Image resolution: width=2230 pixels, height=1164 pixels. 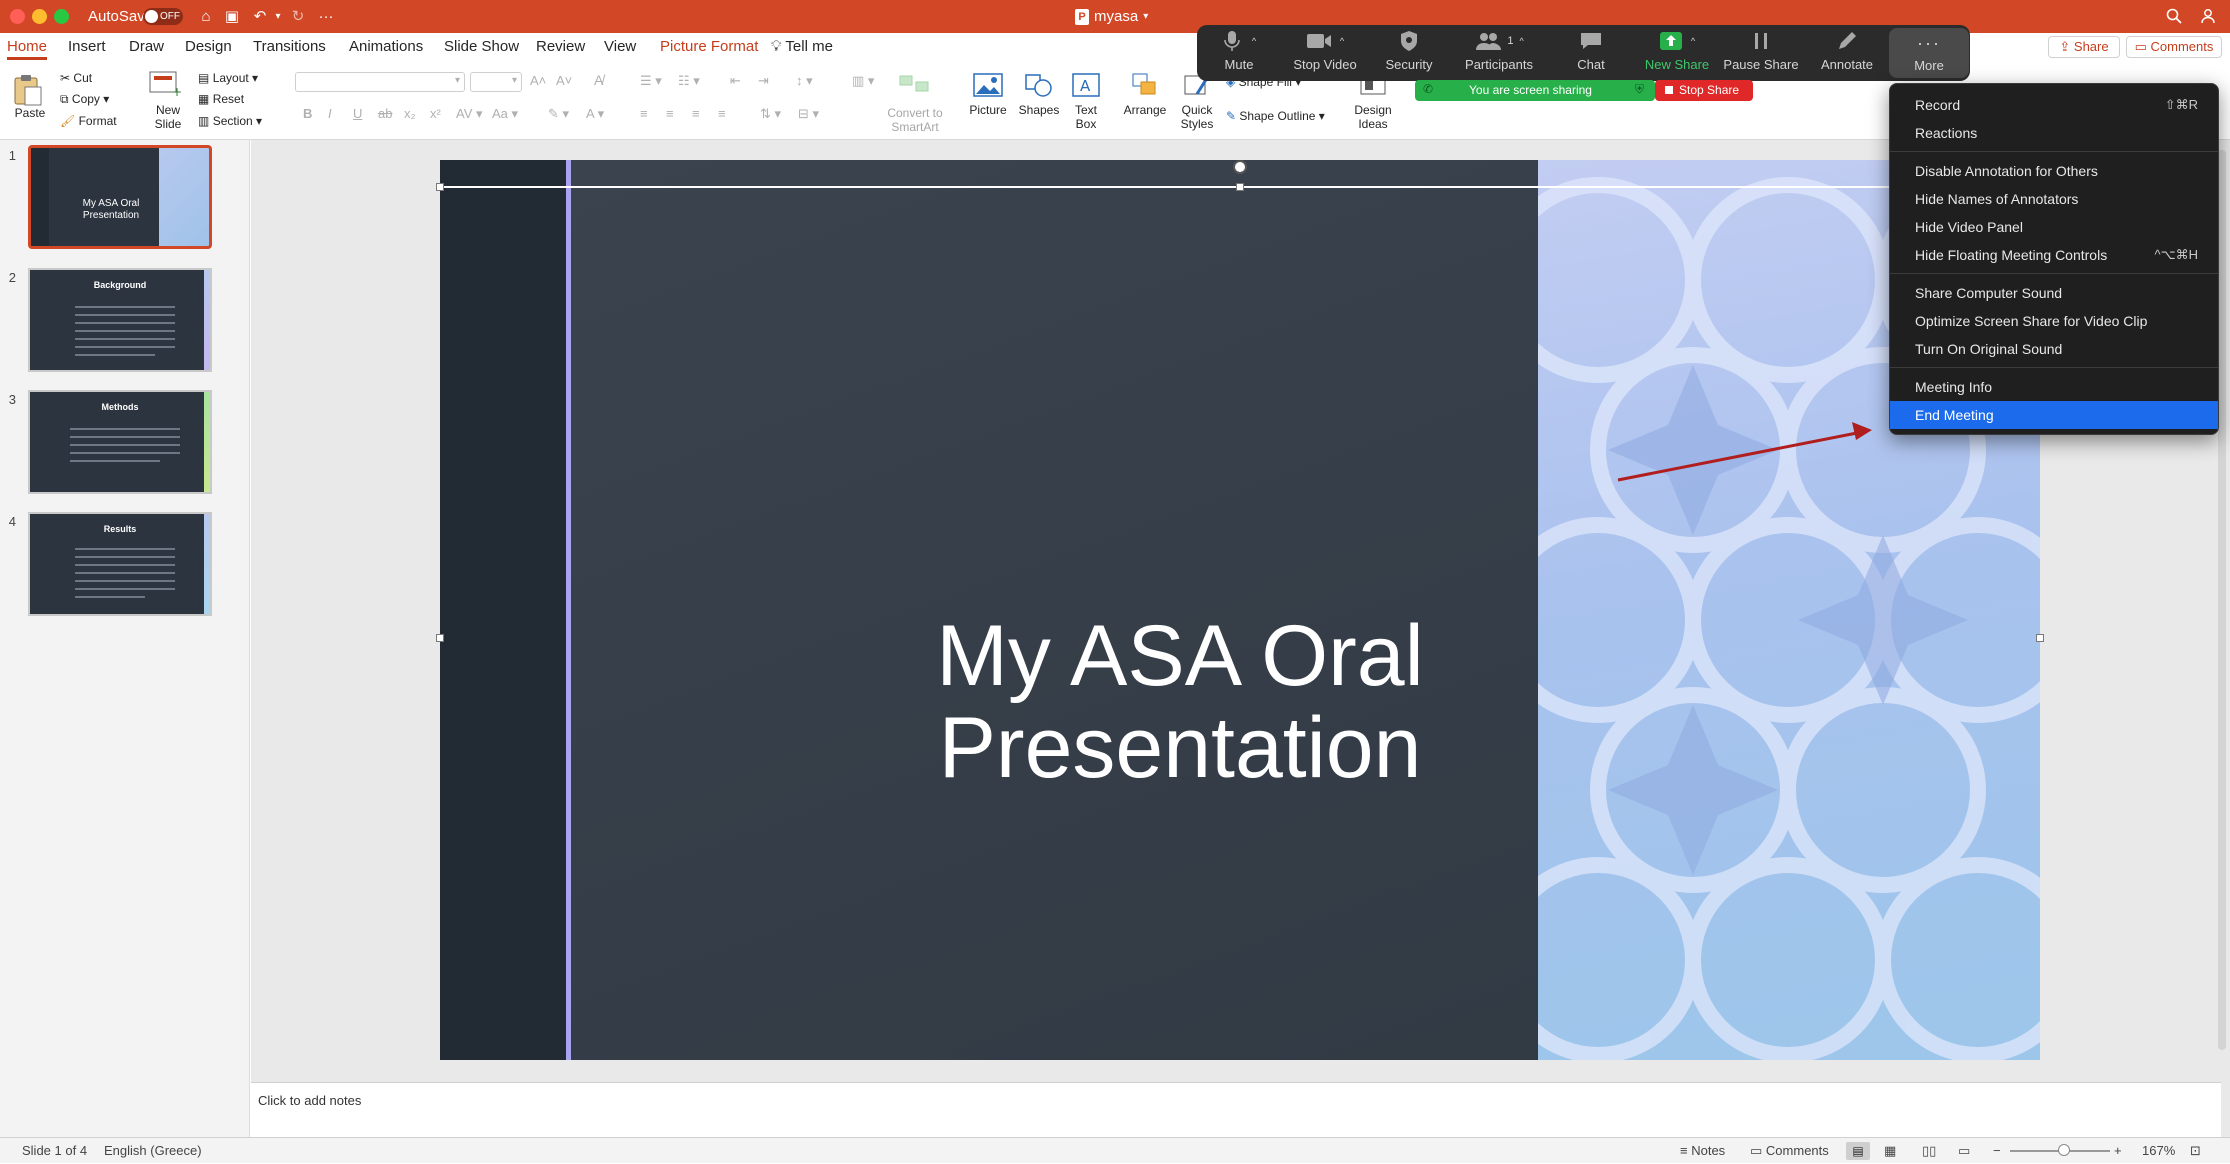 I want to click on quick-styles-button: Quick Styles, so click(x=1197, y=105).